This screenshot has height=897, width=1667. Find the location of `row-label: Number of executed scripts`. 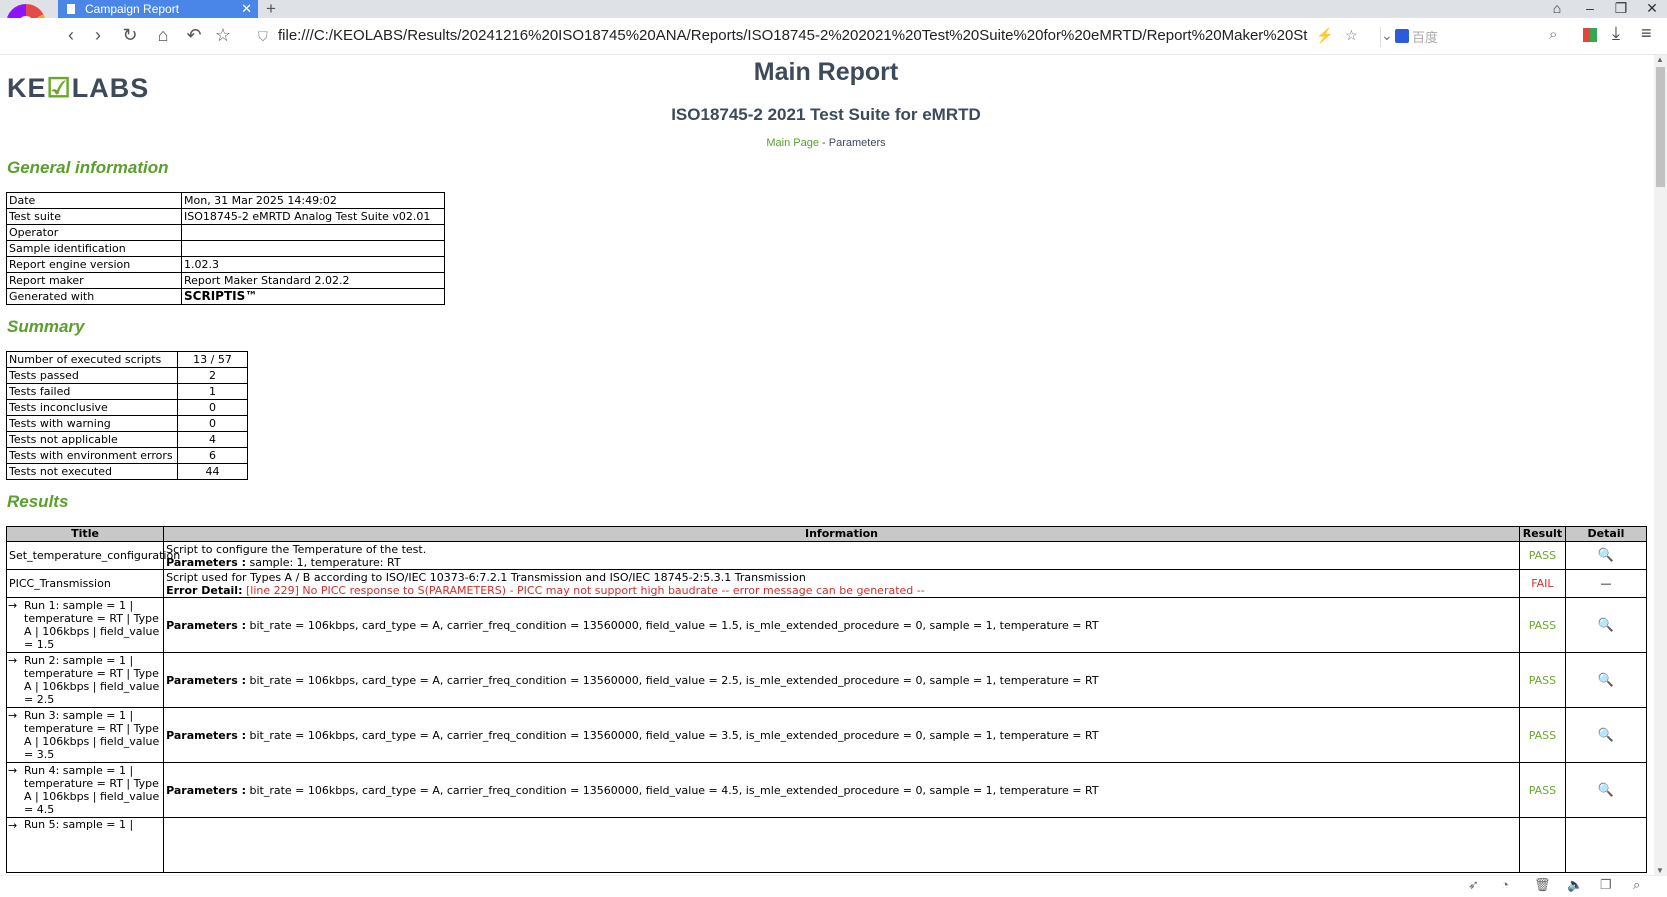

row-label: Number of executed scripts is located at coordinates (92, 359).